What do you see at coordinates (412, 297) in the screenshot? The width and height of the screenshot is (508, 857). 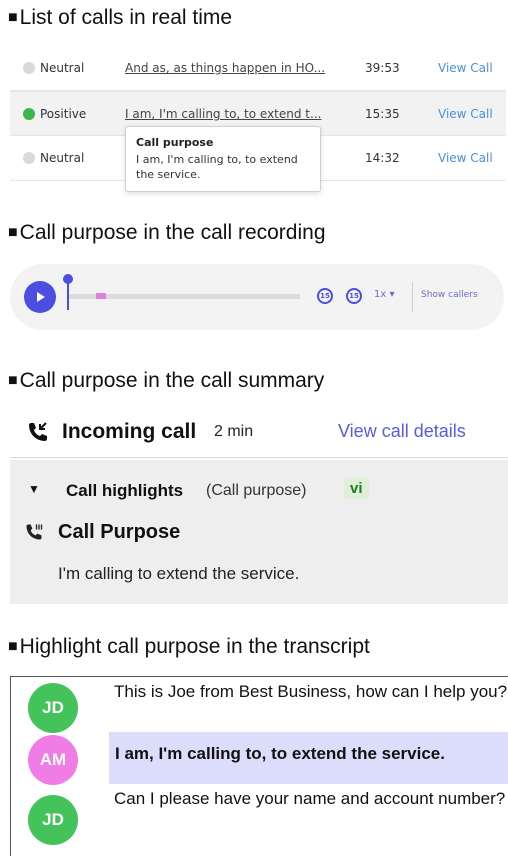 I see `divider` at bounding box center [412, 297].